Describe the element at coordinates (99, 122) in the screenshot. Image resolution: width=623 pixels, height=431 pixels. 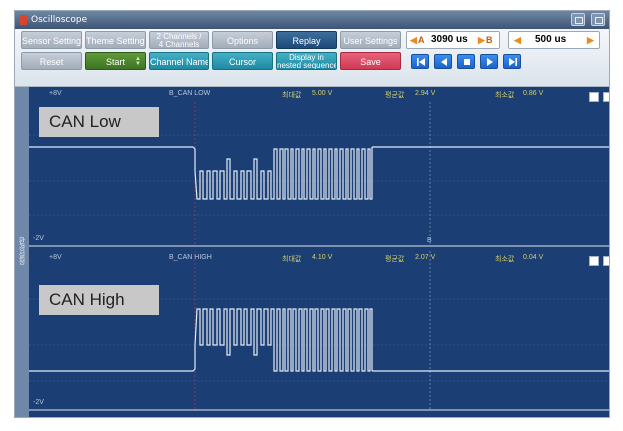
I see `ch1-channel-label: CAN Low` at that location.